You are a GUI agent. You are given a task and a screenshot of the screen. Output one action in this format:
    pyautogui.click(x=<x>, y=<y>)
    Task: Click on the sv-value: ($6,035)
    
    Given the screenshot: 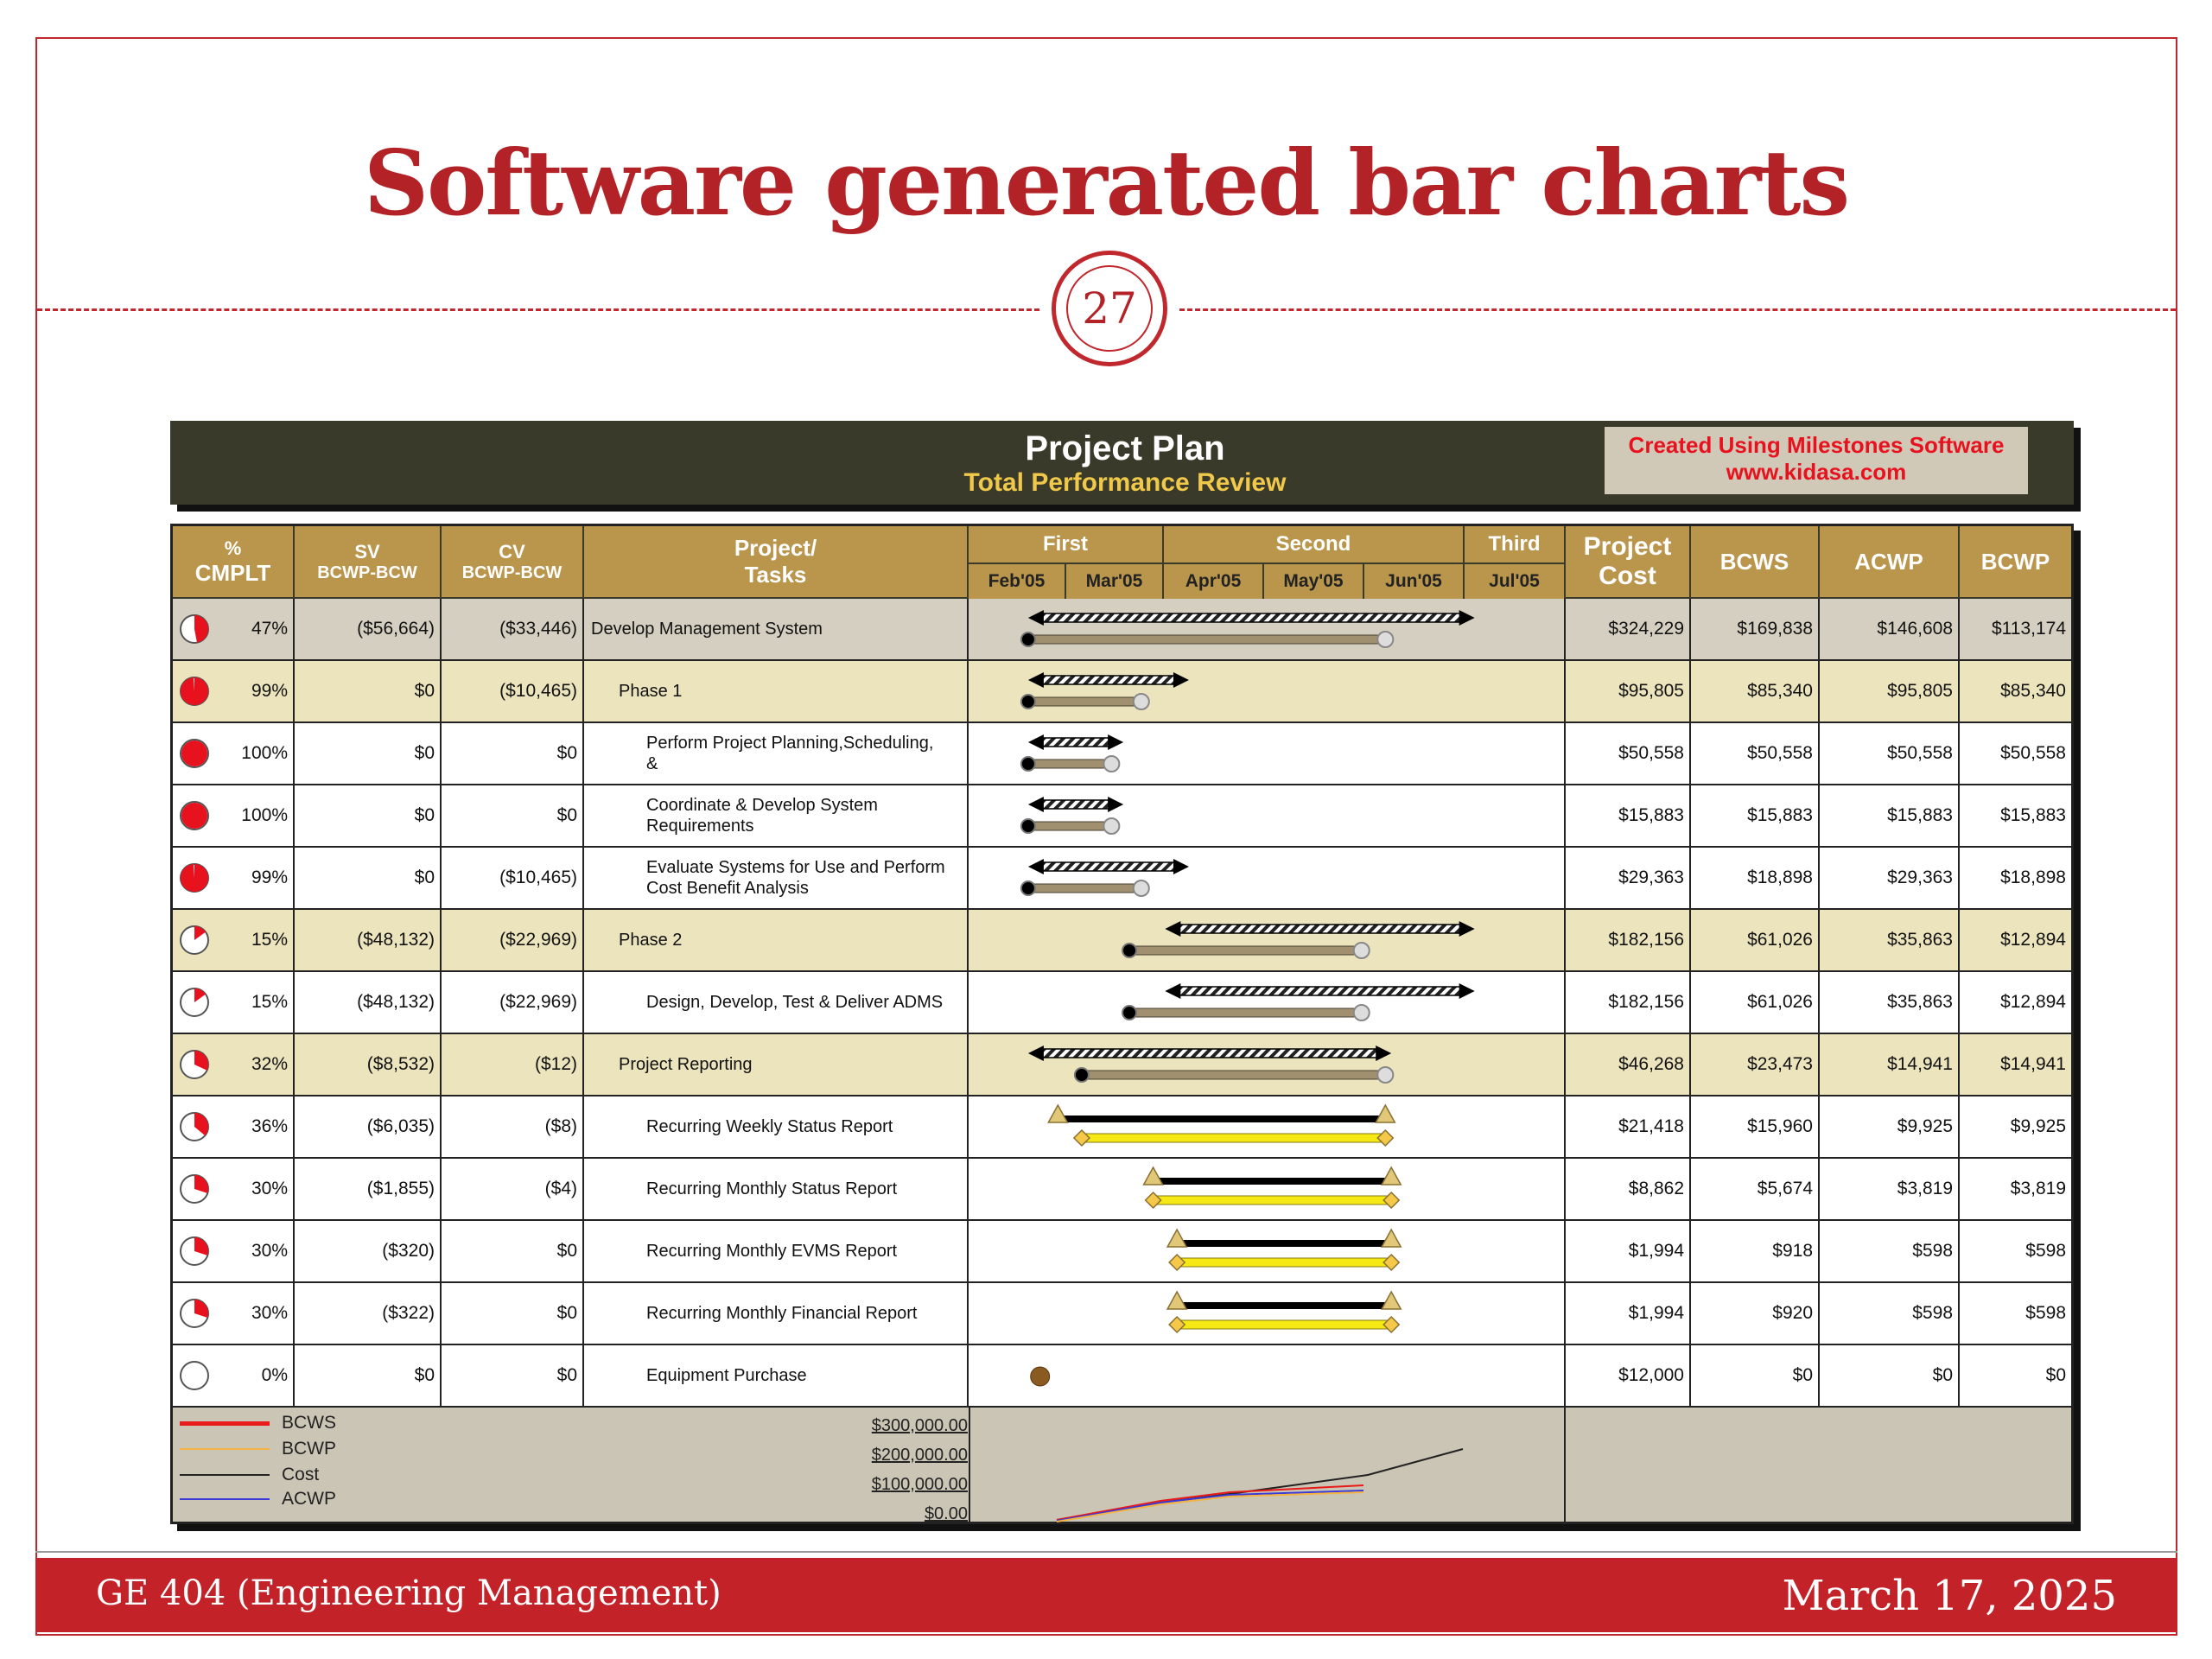 What is the action you would take?
    pyautogui.click(x=368, y=1126)
    